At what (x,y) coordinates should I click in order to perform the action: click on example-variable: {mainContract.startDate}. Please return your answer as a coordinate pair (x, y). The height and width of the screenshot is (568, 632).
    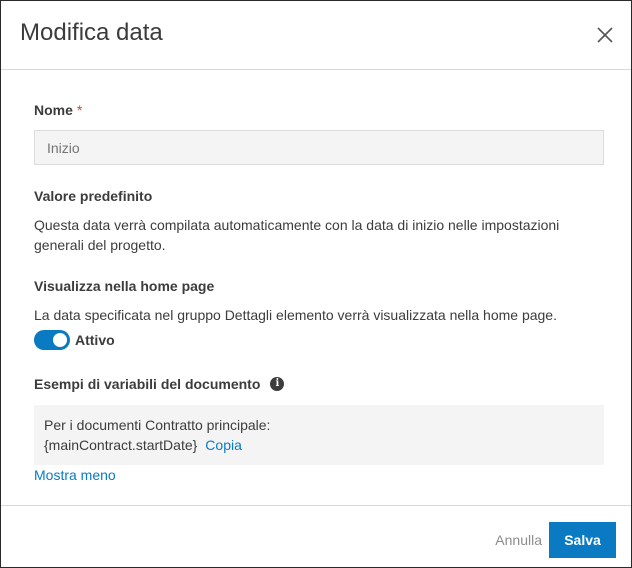
    Looking at the image, I should click on (121, 445).